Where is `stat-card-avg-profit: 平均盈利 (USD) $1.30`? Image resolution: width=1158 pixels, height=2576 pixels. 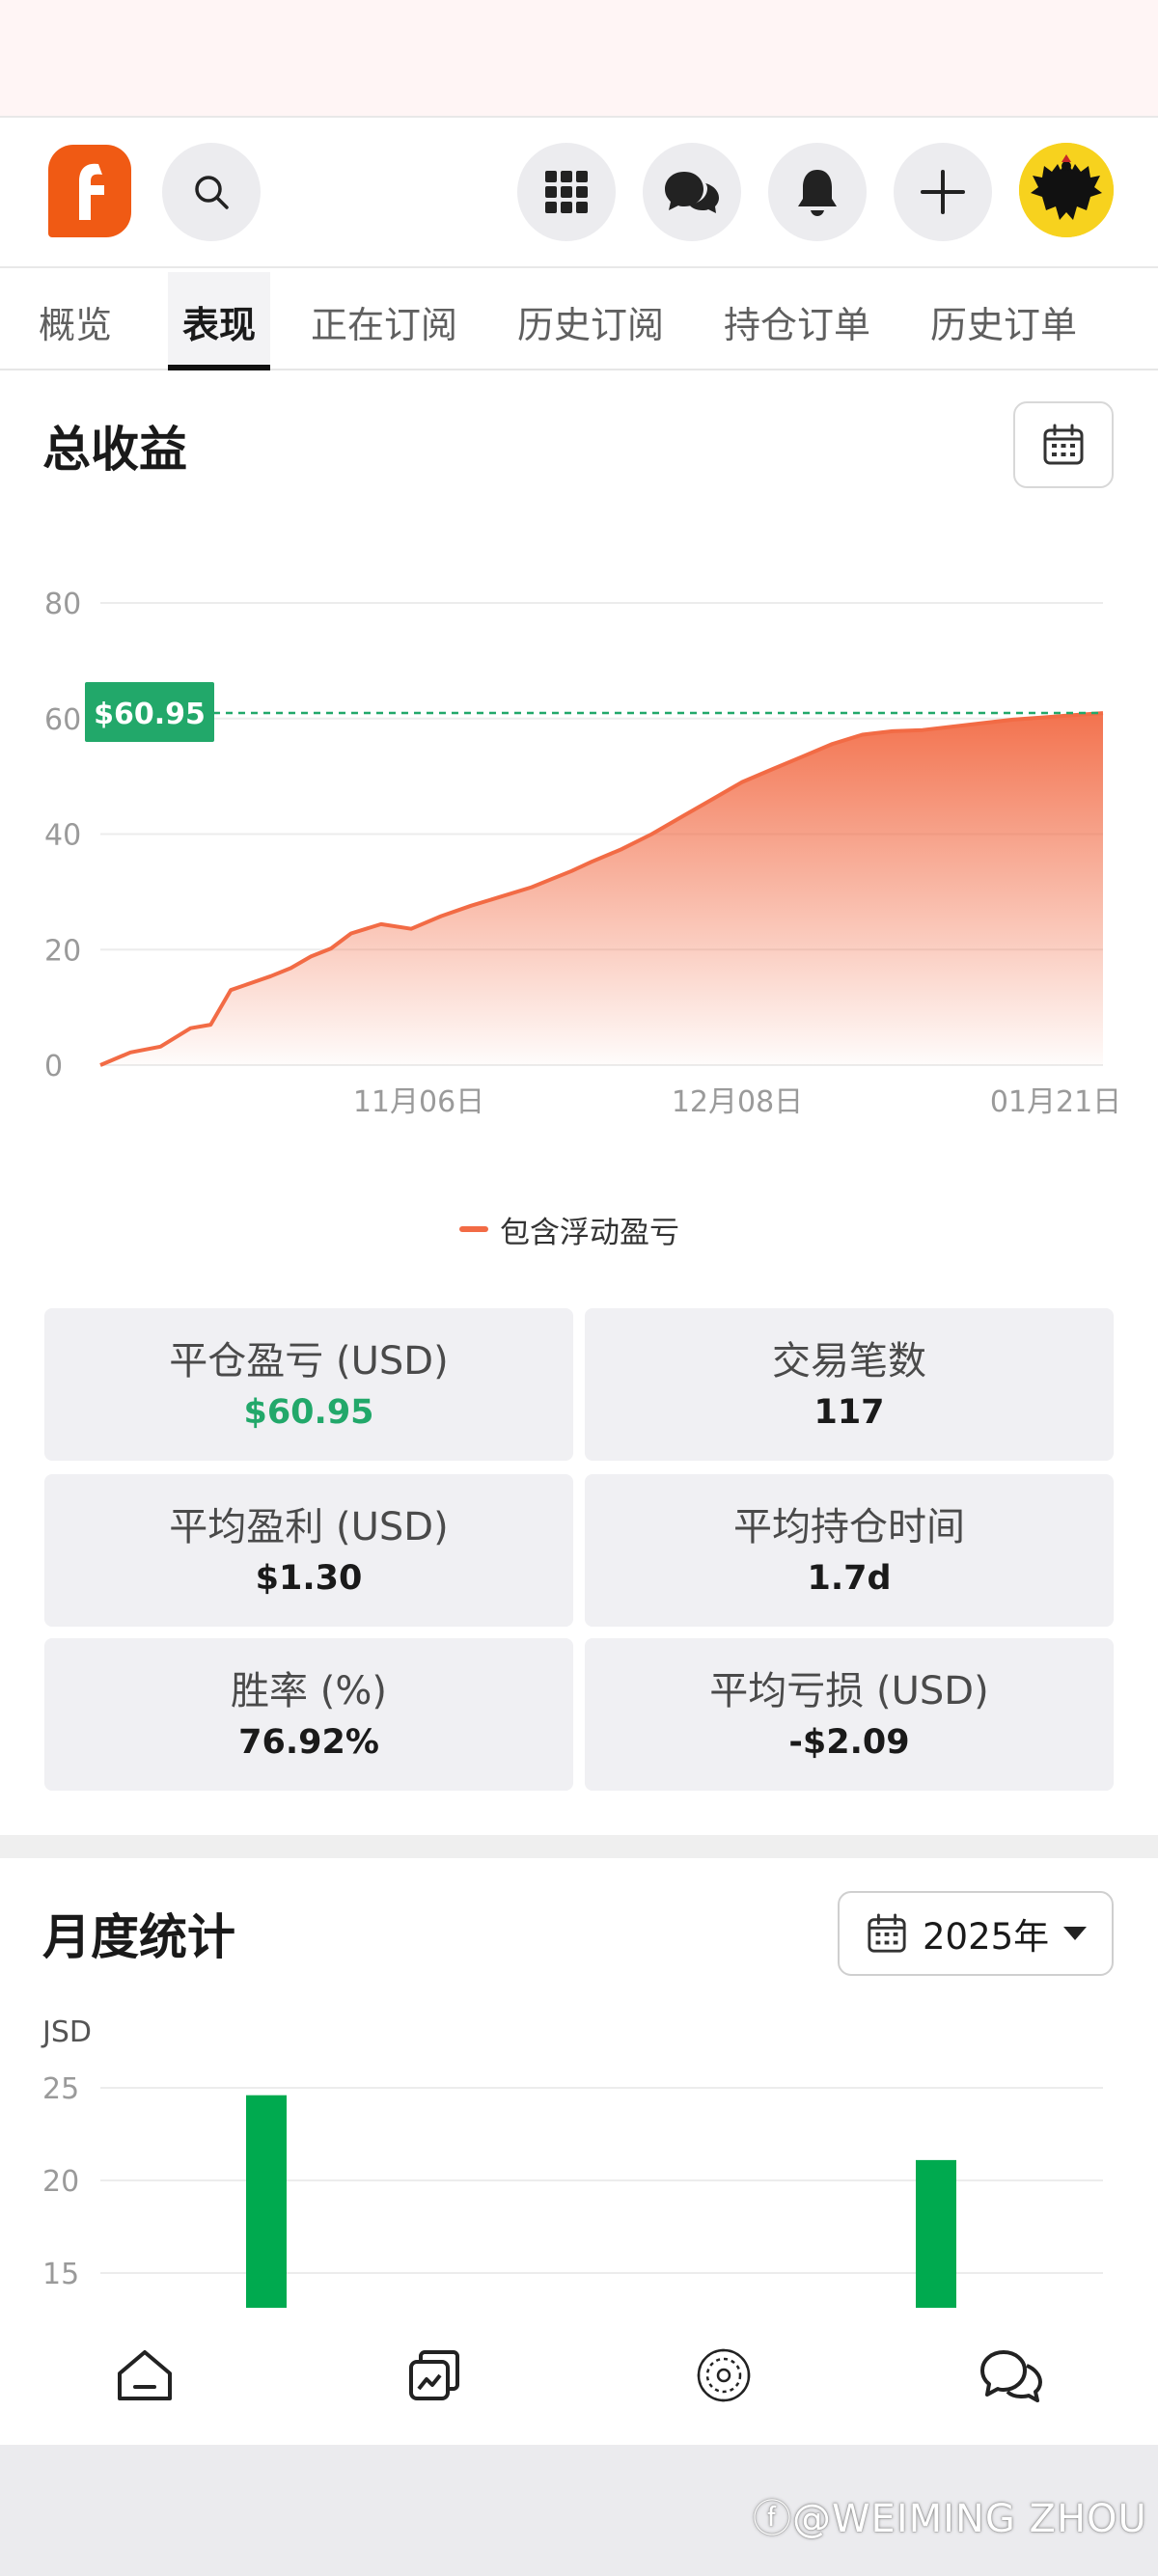
stat-card-avg-profit: 平均盈利 (USD) $1.30 is located at coordinates (308, 1551).